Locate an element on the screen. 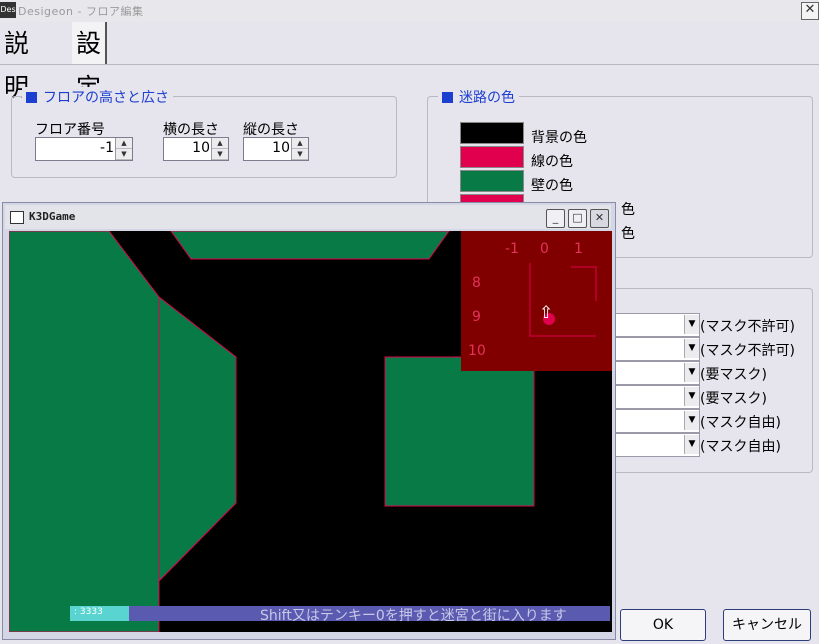  front-wall is located at coordinates (459, 431).